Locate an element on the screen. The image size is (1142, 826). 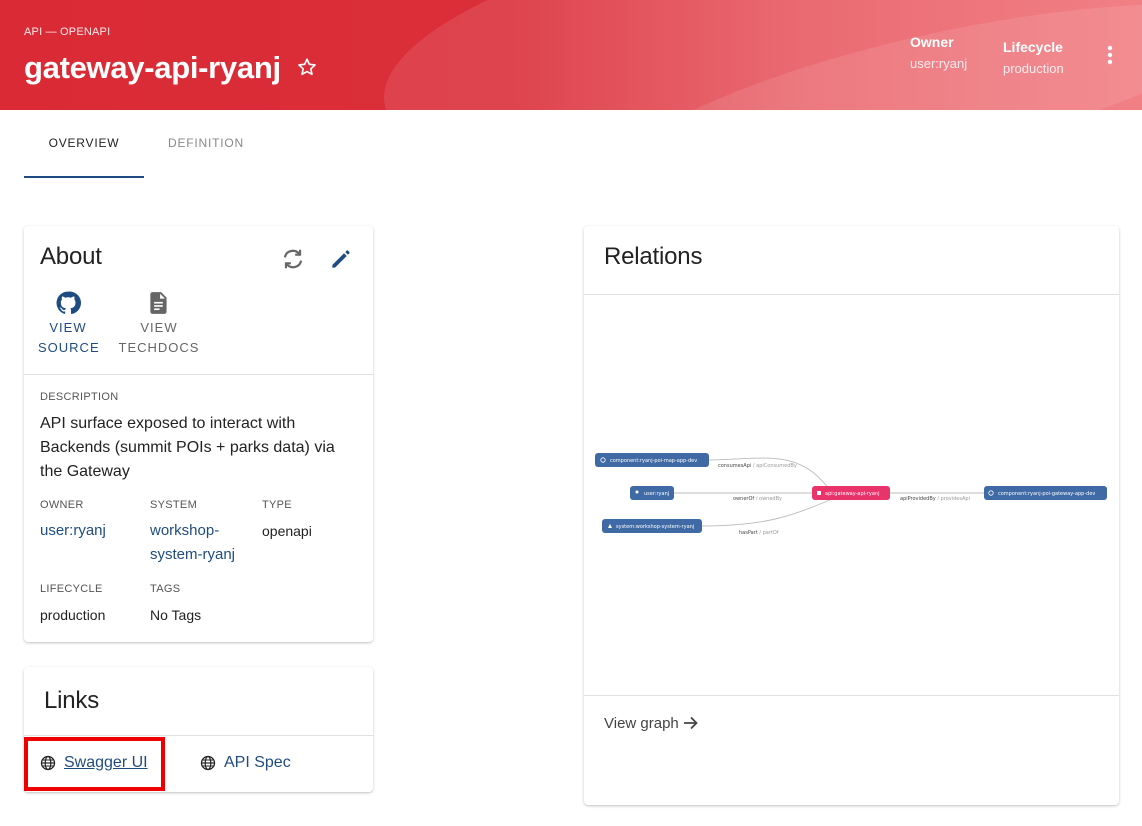
node-component-gateway: component:ryanj-poi-gateway-app-dev is located at coordinates (1045, 493).